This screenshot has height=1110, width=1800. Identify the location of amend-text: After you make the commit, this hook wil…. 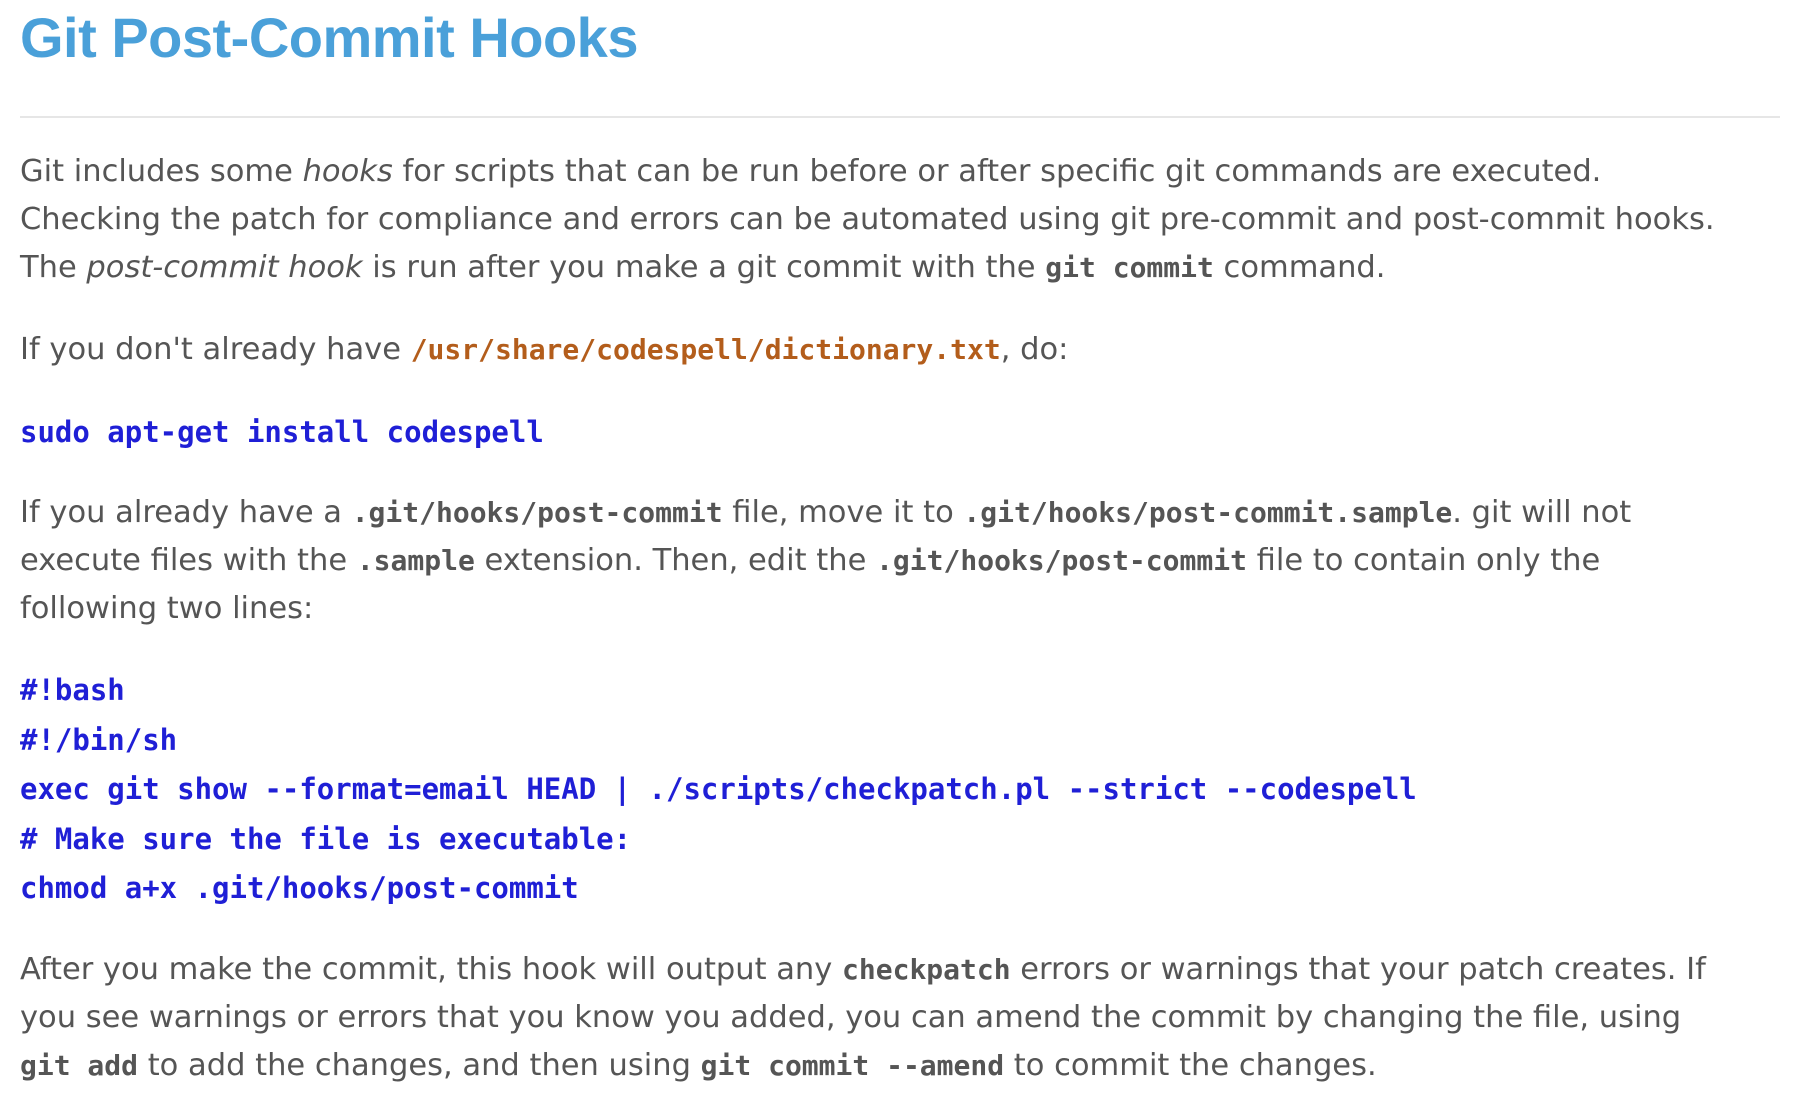
(431, 969).